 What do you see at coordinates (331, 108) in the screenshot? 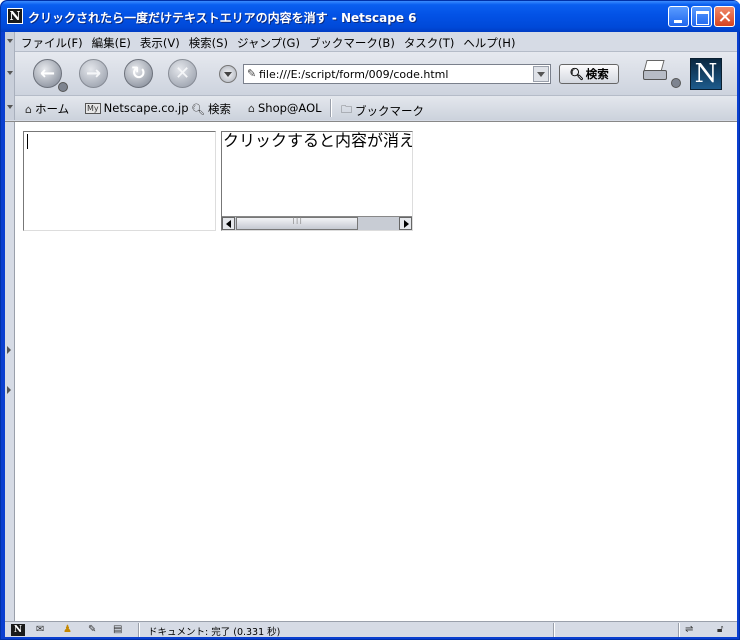
I see `toolbar-separator` at bounding box center [331, 108].